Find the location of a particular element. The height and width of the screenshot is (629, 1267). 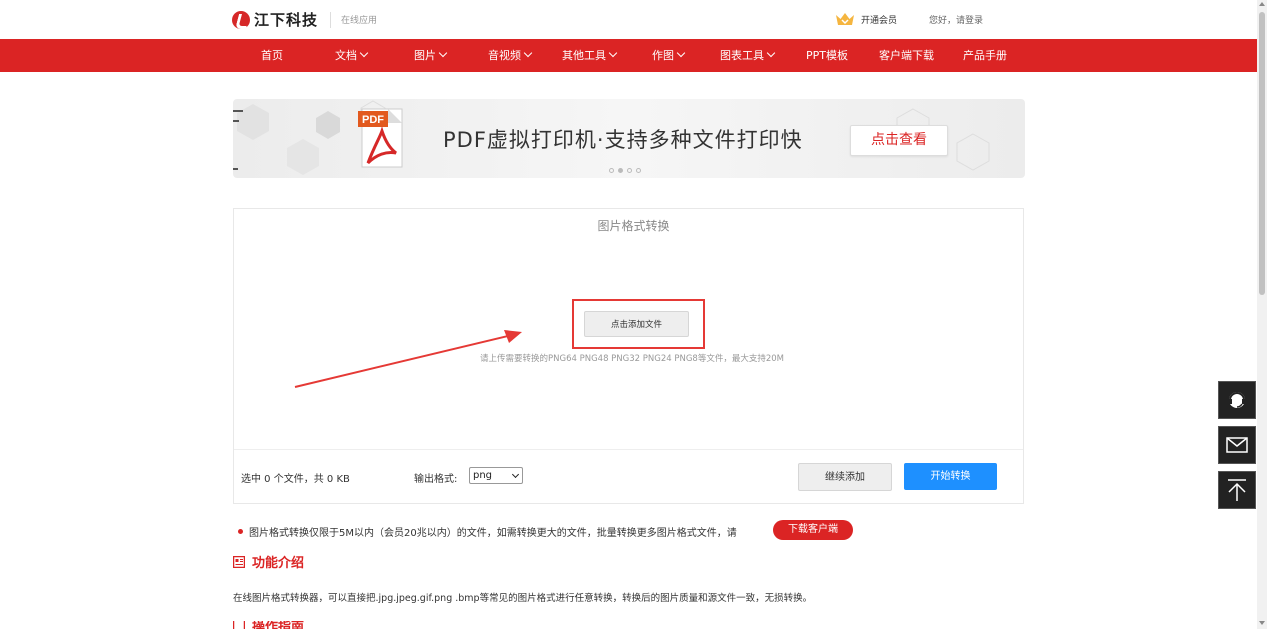

guide-heading: 操作指南 is located at coordinates (268, 625).